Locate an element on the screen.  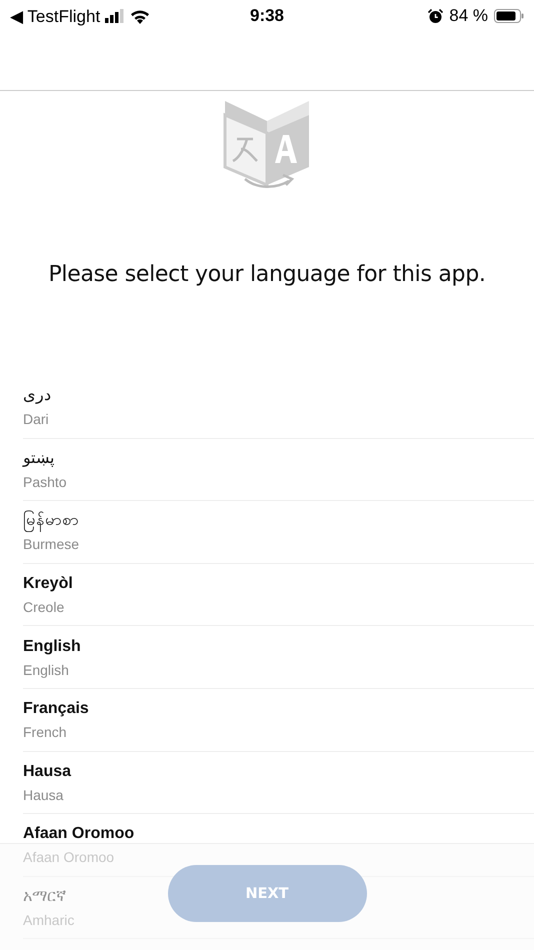
signal-icon is located at coordinates (115, 16).